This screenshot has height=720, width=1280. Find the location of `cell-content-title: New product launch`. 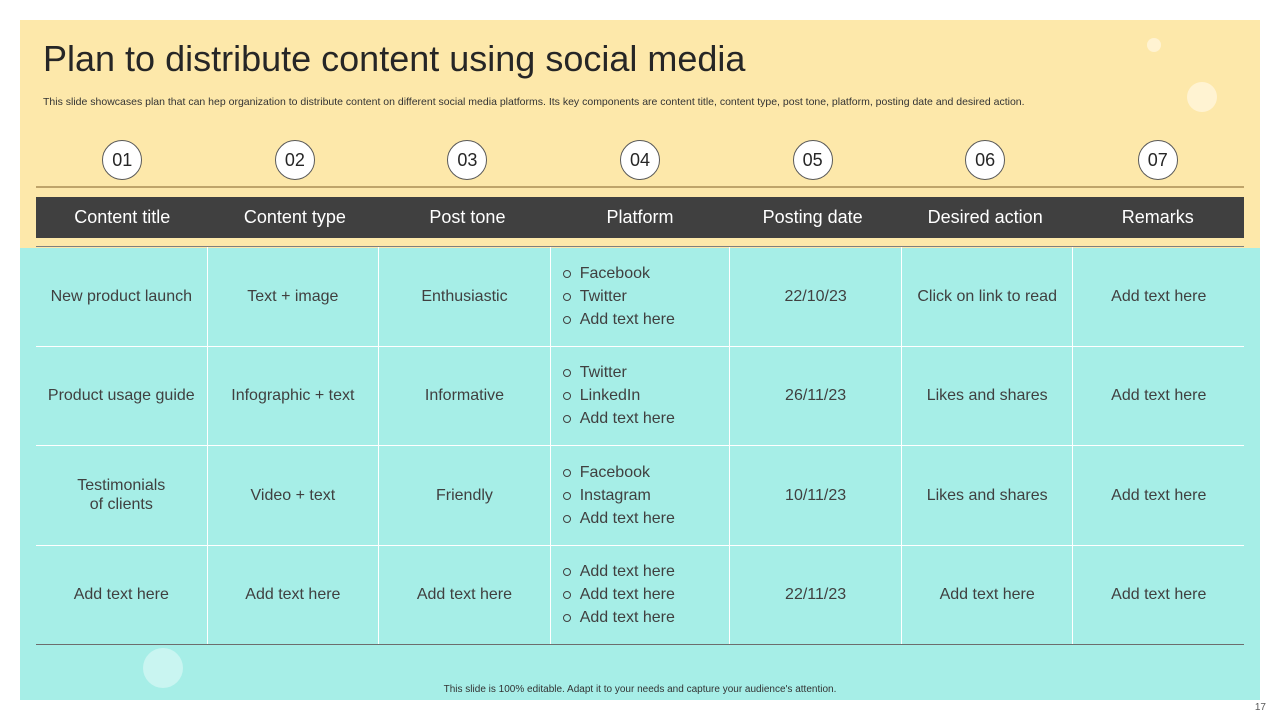

cell-content-title: New product launch is located at coordinates (122, 296).